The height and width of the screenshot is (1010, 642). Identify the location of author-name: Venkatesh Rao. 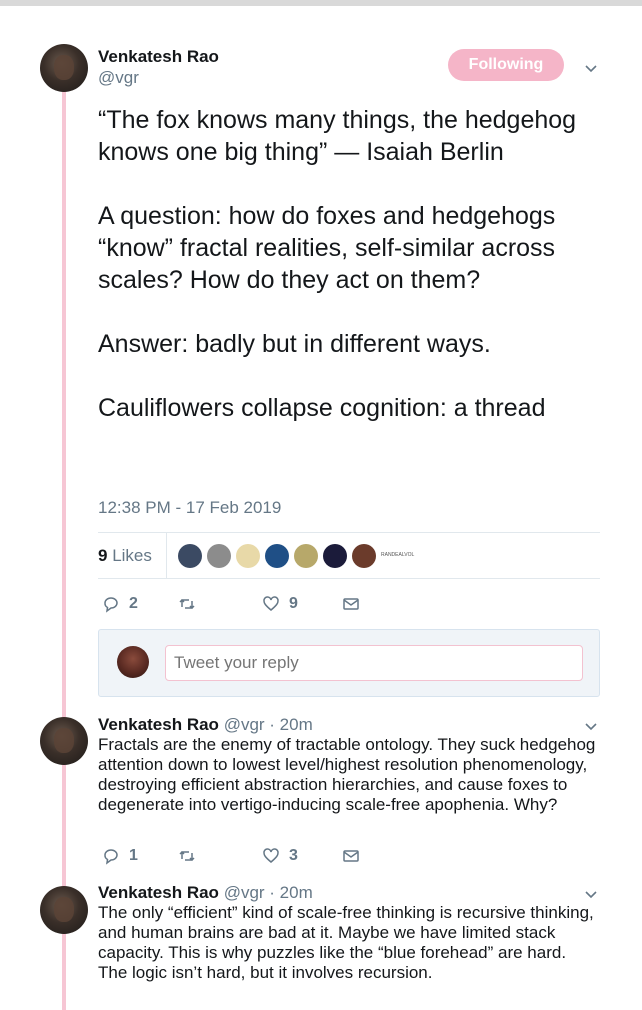
(158, 57).